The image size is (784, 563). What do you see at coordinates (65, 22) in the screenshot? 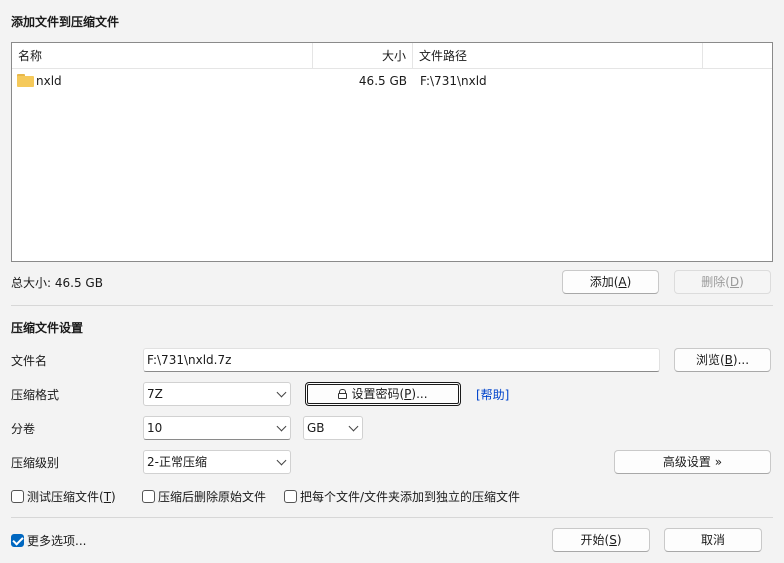
I see `add-files-title: 添加文件到压缩文件` at bounding box center [65, 22].